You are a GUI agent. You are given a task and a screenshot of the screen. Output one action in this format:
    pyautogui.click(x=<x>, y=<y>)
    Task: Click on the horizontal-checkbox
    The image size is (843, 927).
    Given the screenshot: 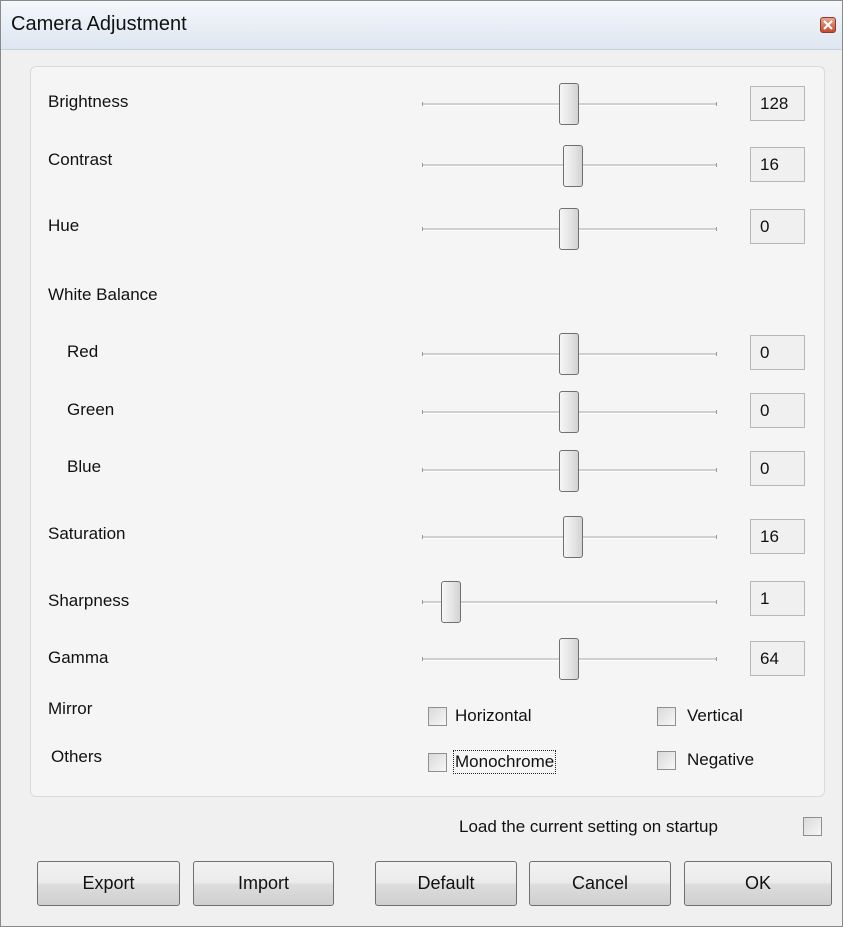 What is the action you would take?
    pyautogui.click(x=437, y=716)
    